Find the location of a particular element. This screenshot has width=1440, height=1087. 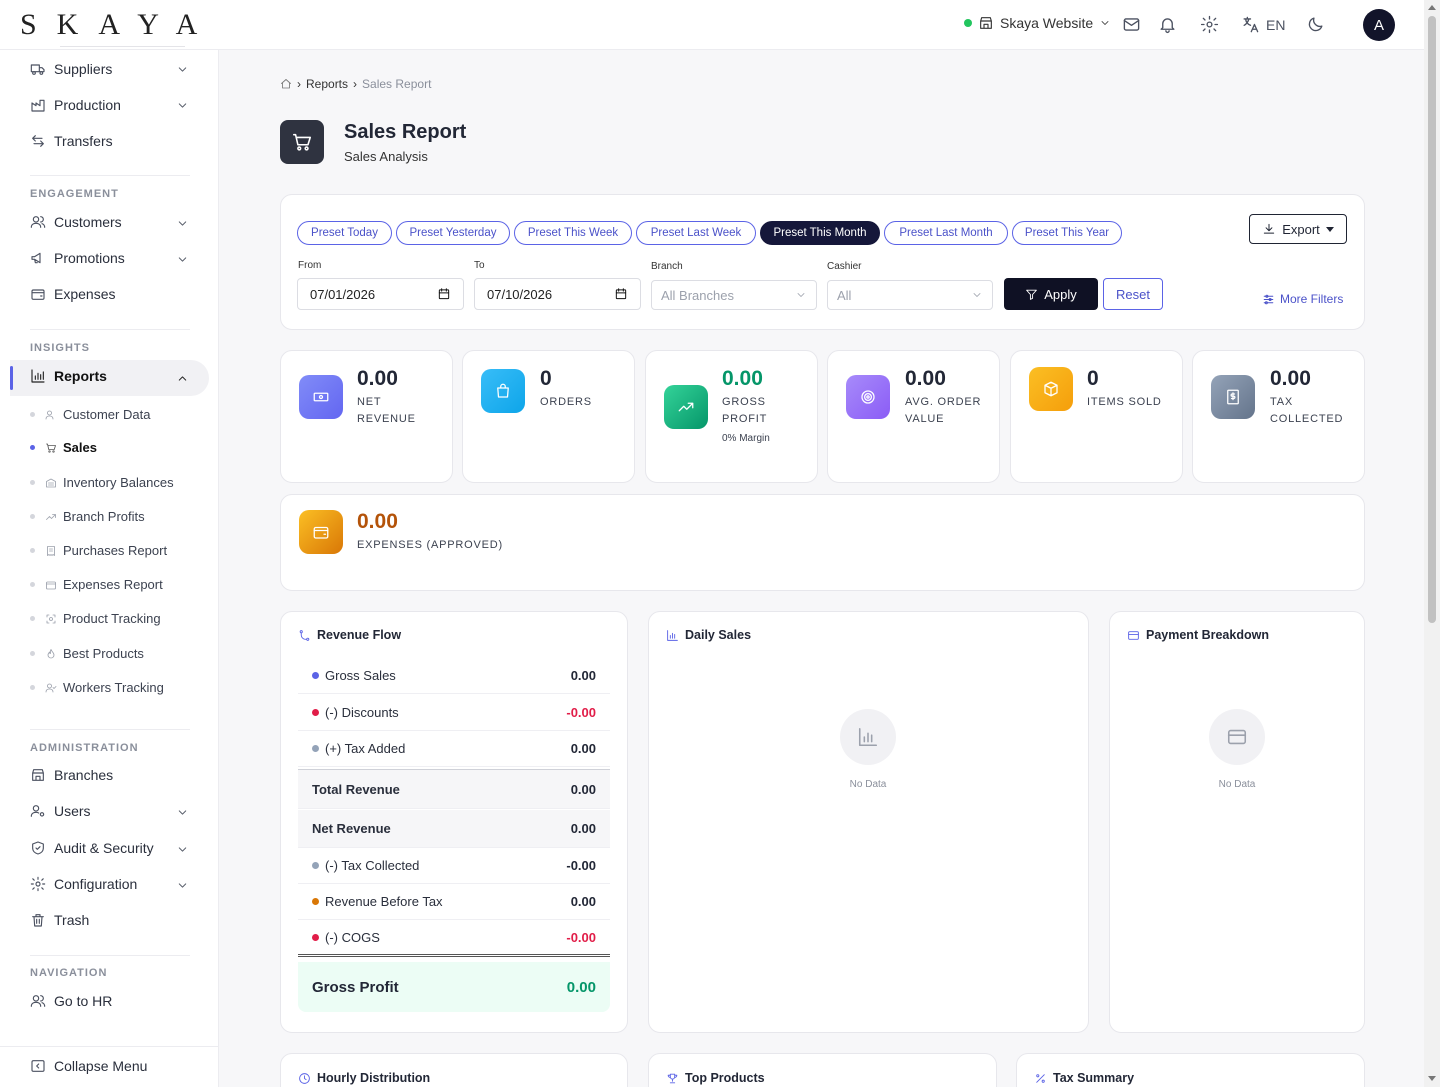

sidebar-item-go-to-hr: Go to HR is located at coordinates (71, 1001).